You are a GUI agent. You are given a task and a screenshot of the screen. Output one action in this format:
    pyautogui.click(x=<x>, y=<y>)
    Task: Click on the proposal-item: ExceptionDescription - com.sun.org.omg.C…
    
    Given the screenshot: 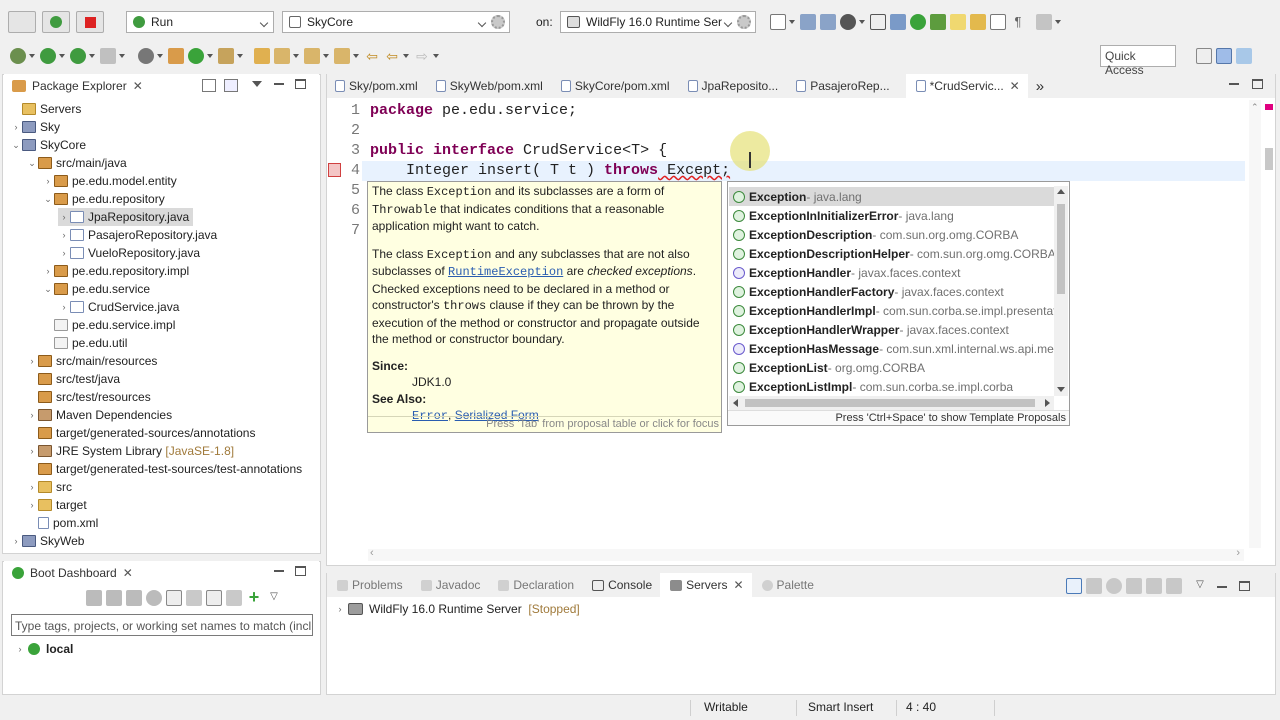 What is the action you would take?
    pyautogui.click(x=891, y=234)
    